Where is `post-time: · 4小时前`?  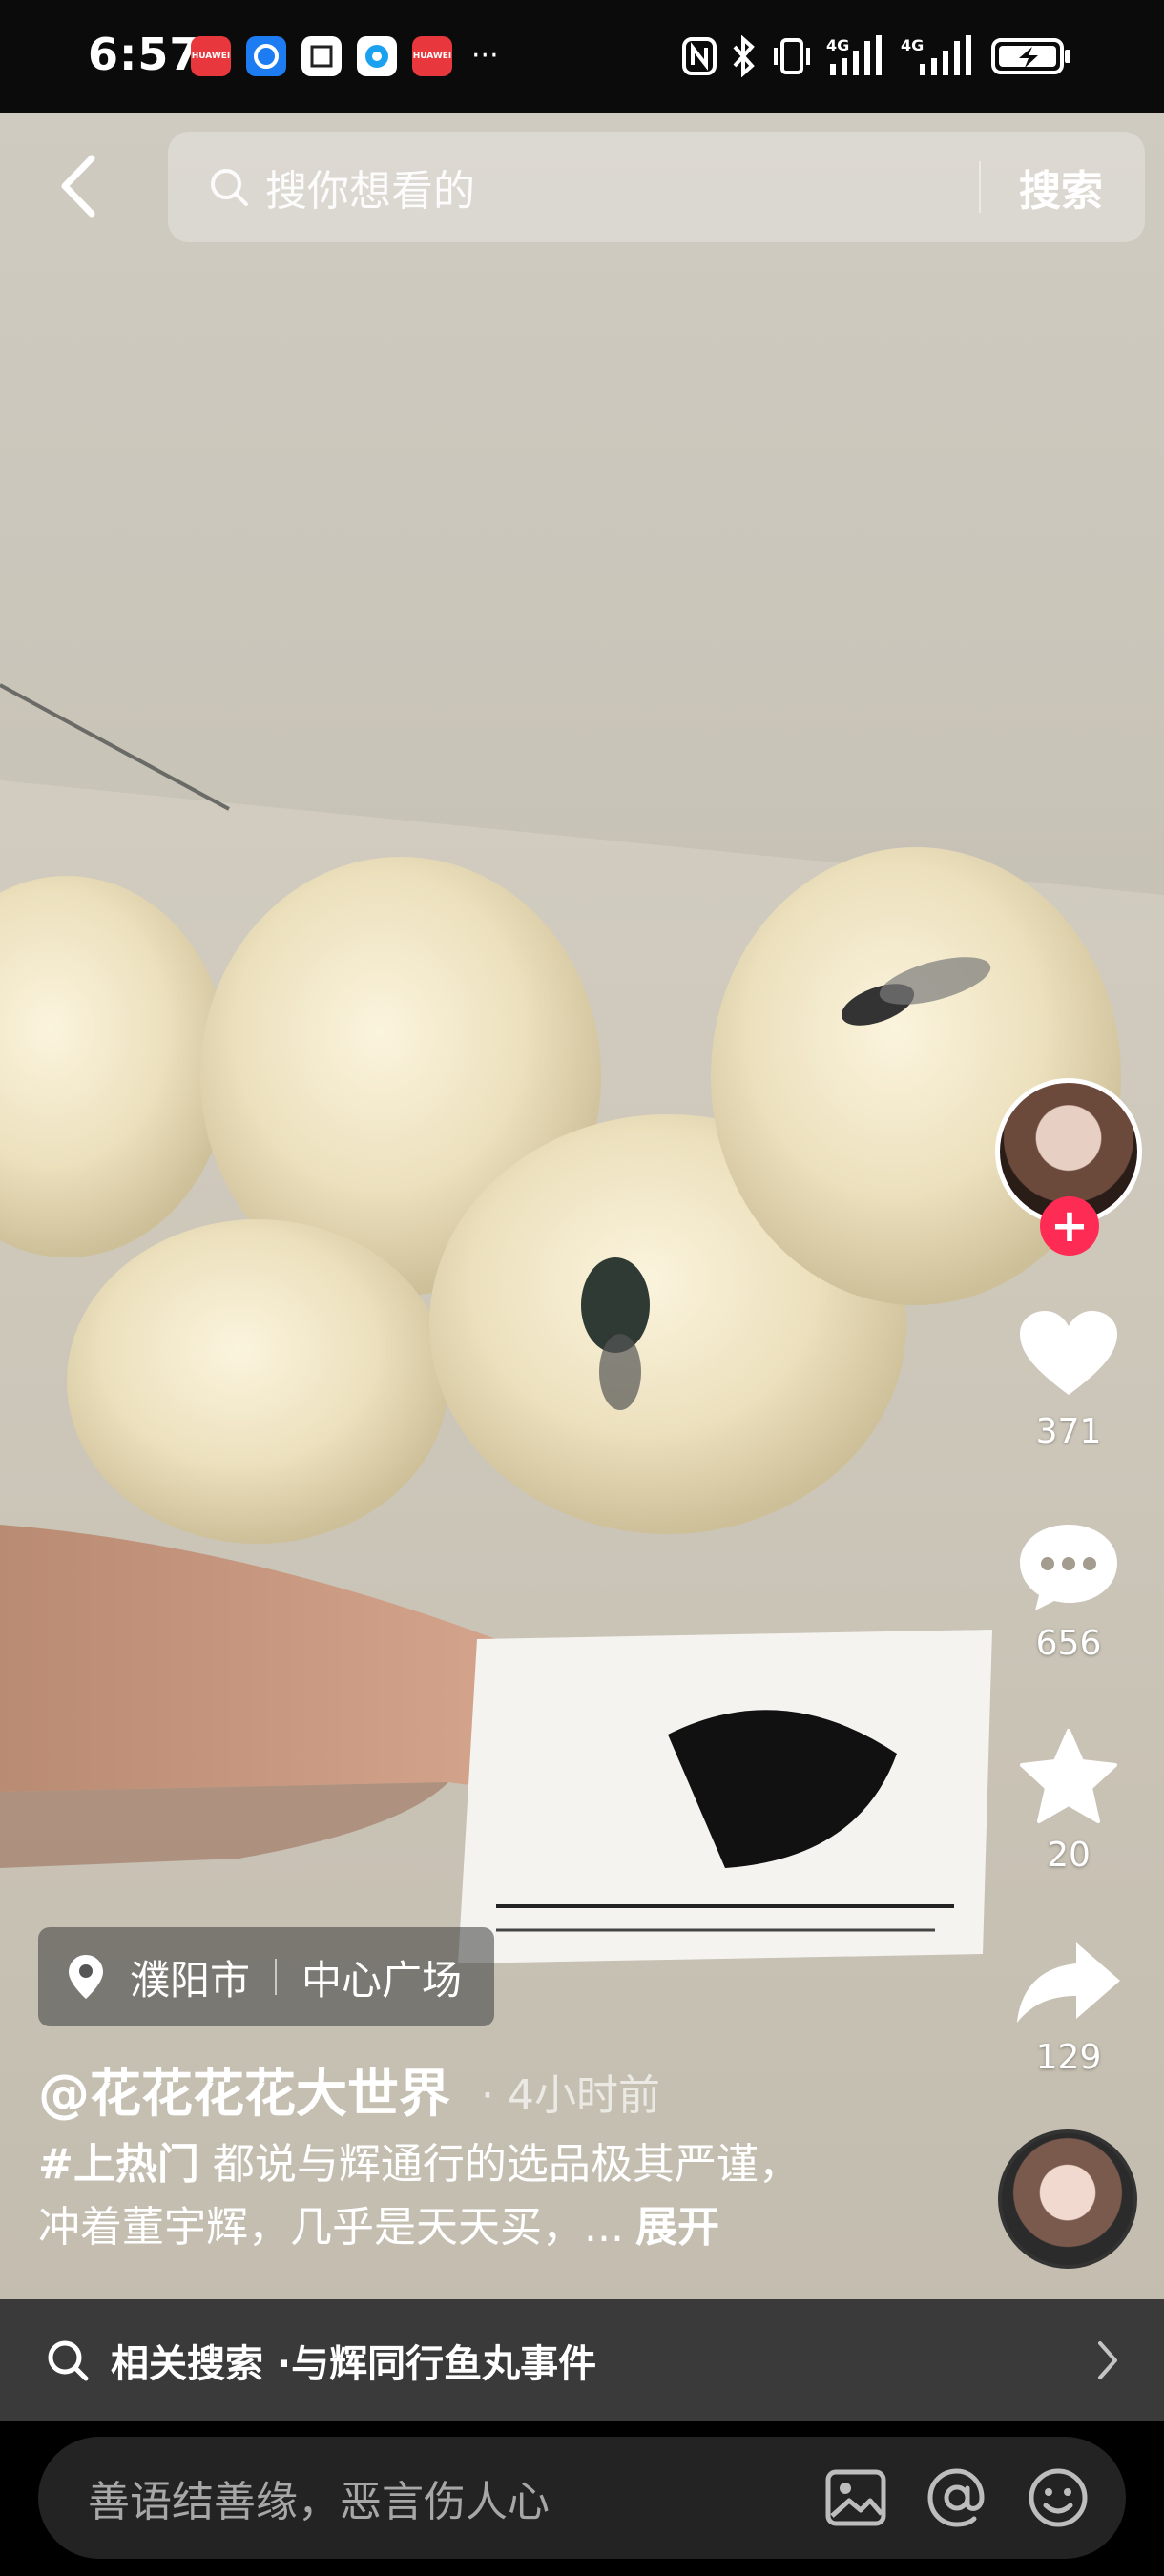
post-time: · 4小时前 is located at coordinates (571, 2095).